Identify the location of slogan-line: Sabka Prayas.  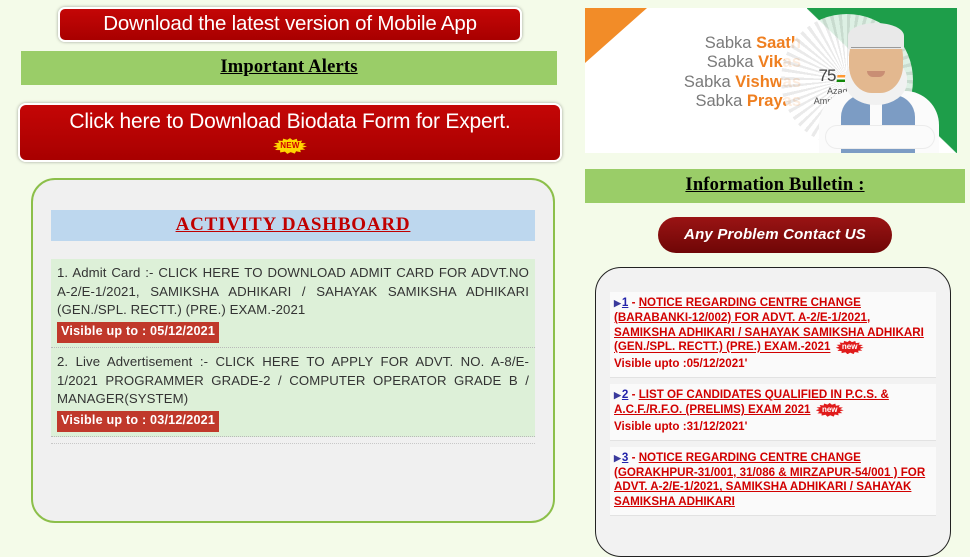
(716, 101).